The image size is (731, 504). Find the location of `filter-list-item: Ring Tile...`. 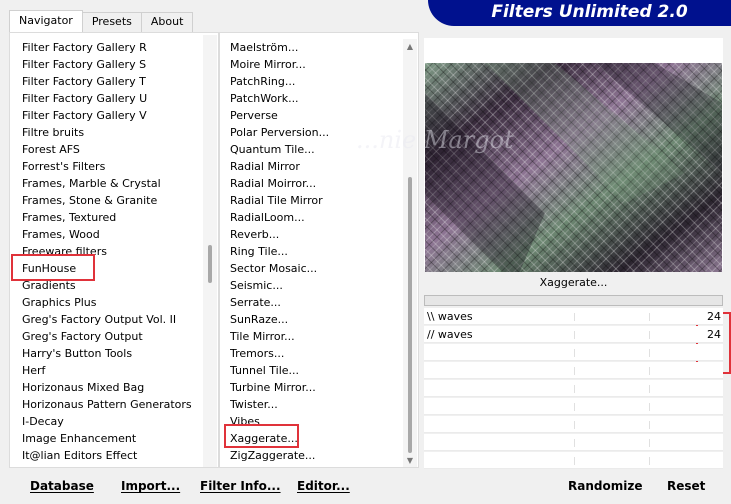

filter-list-item: Ring Tile... is located at coordinates (316, 251).